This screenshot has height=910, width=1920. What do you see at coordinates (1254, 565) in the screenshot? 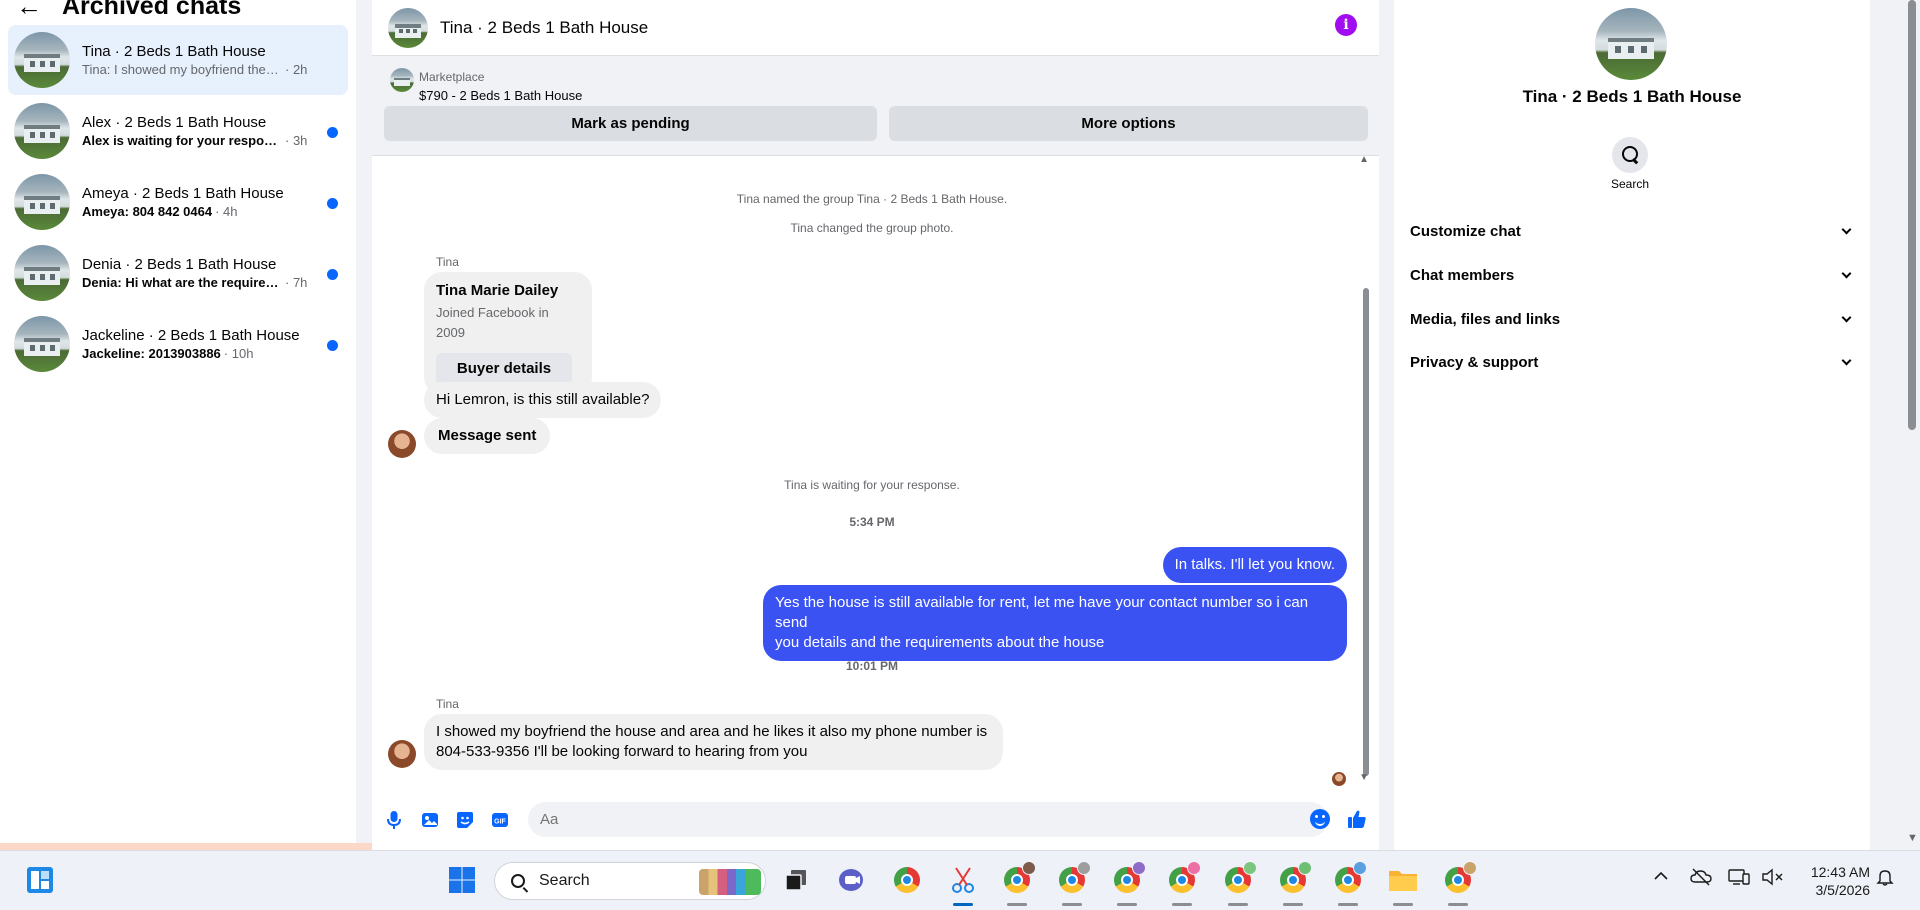
I see `outgoing-message: In talks. I'll let you know.` at bounding box center [1254, 565].